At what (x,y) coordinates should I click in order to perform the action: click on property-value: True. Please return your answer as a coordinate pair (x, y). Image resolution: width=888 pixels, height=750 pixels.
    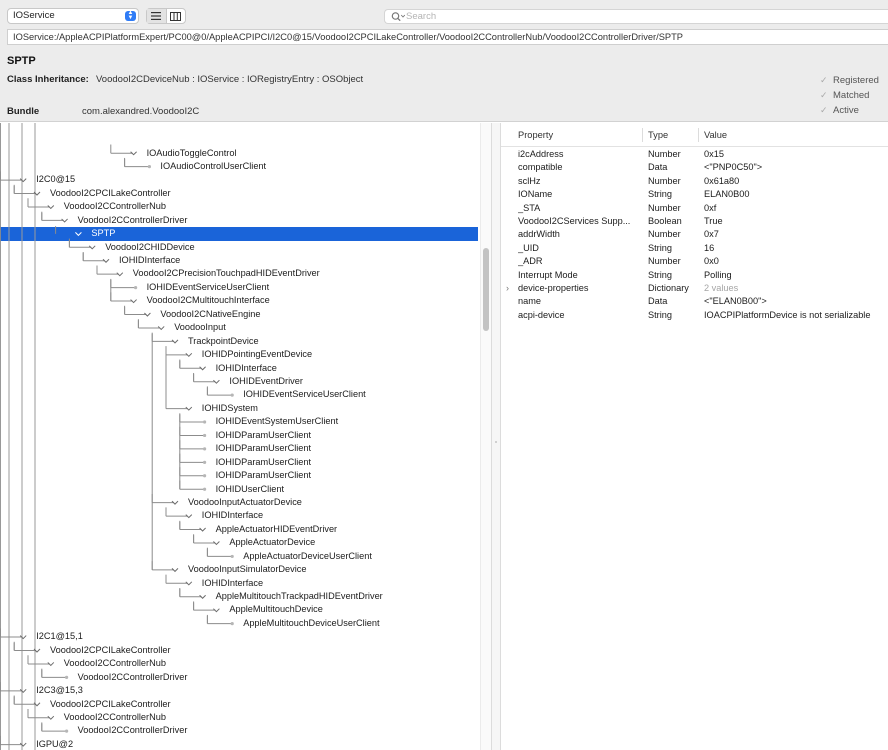
    Looking at the image, I should click on (713, 221).